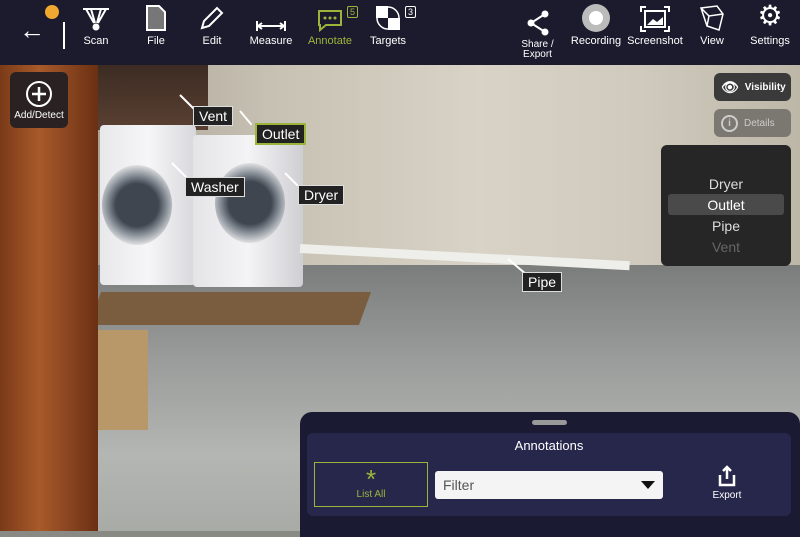 The image size is (800, 537). I want to click on targets-button: Targets, so click(388, 32).